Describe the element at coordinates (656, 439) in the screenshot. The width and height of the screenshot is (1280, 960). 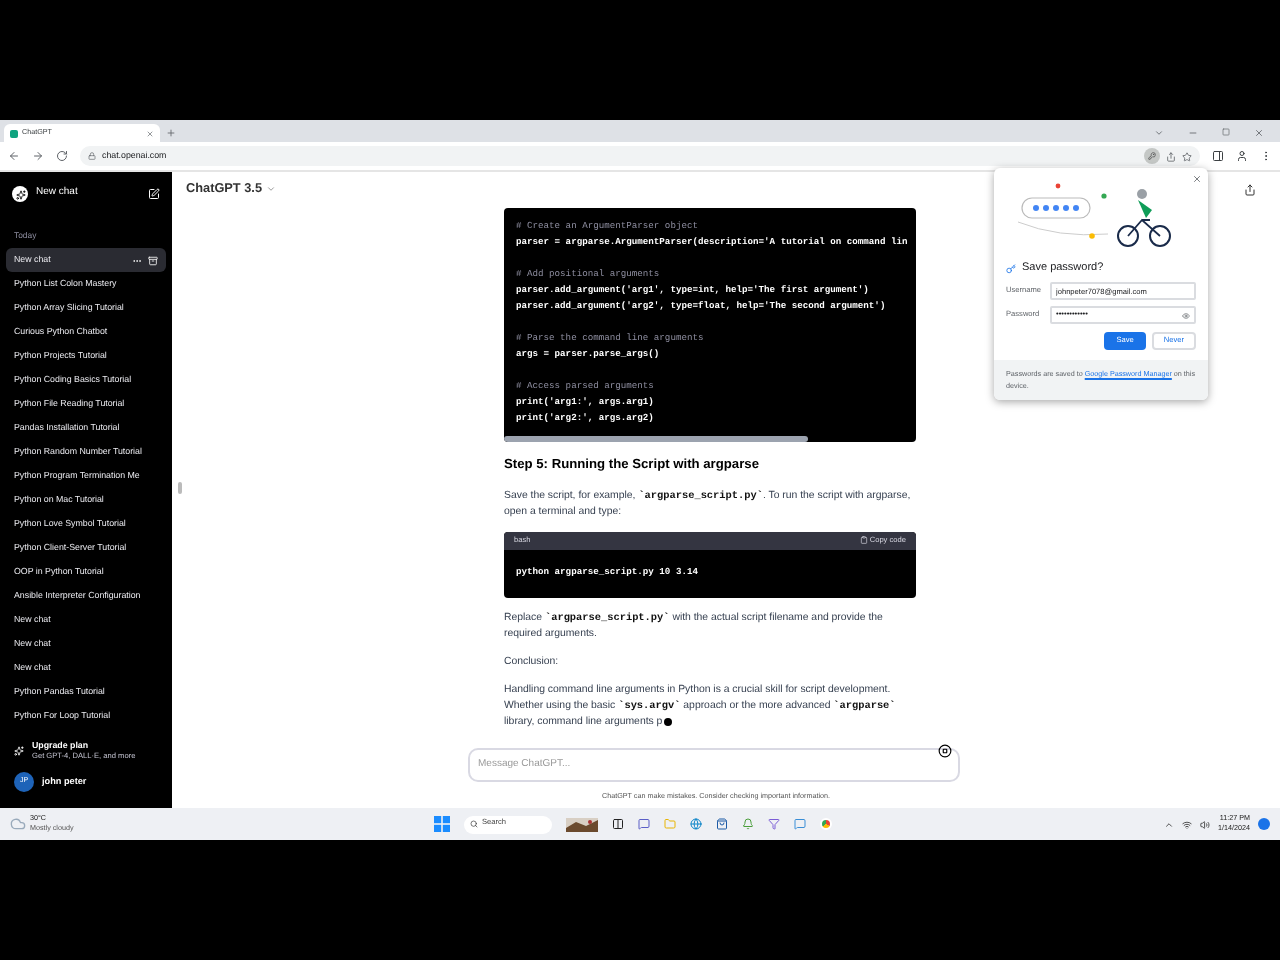
I see `scrollbar` at that location.